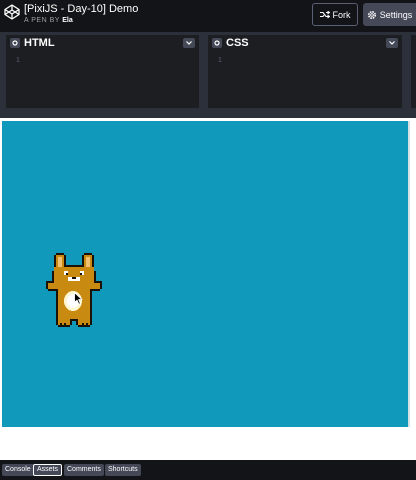 Image resolution: width=416 pixels, height=480 pixels. What do you see at coordinates (341, 14) in the screenshot?
I see `fork-label: Fork` at bounding box center [341, 14].